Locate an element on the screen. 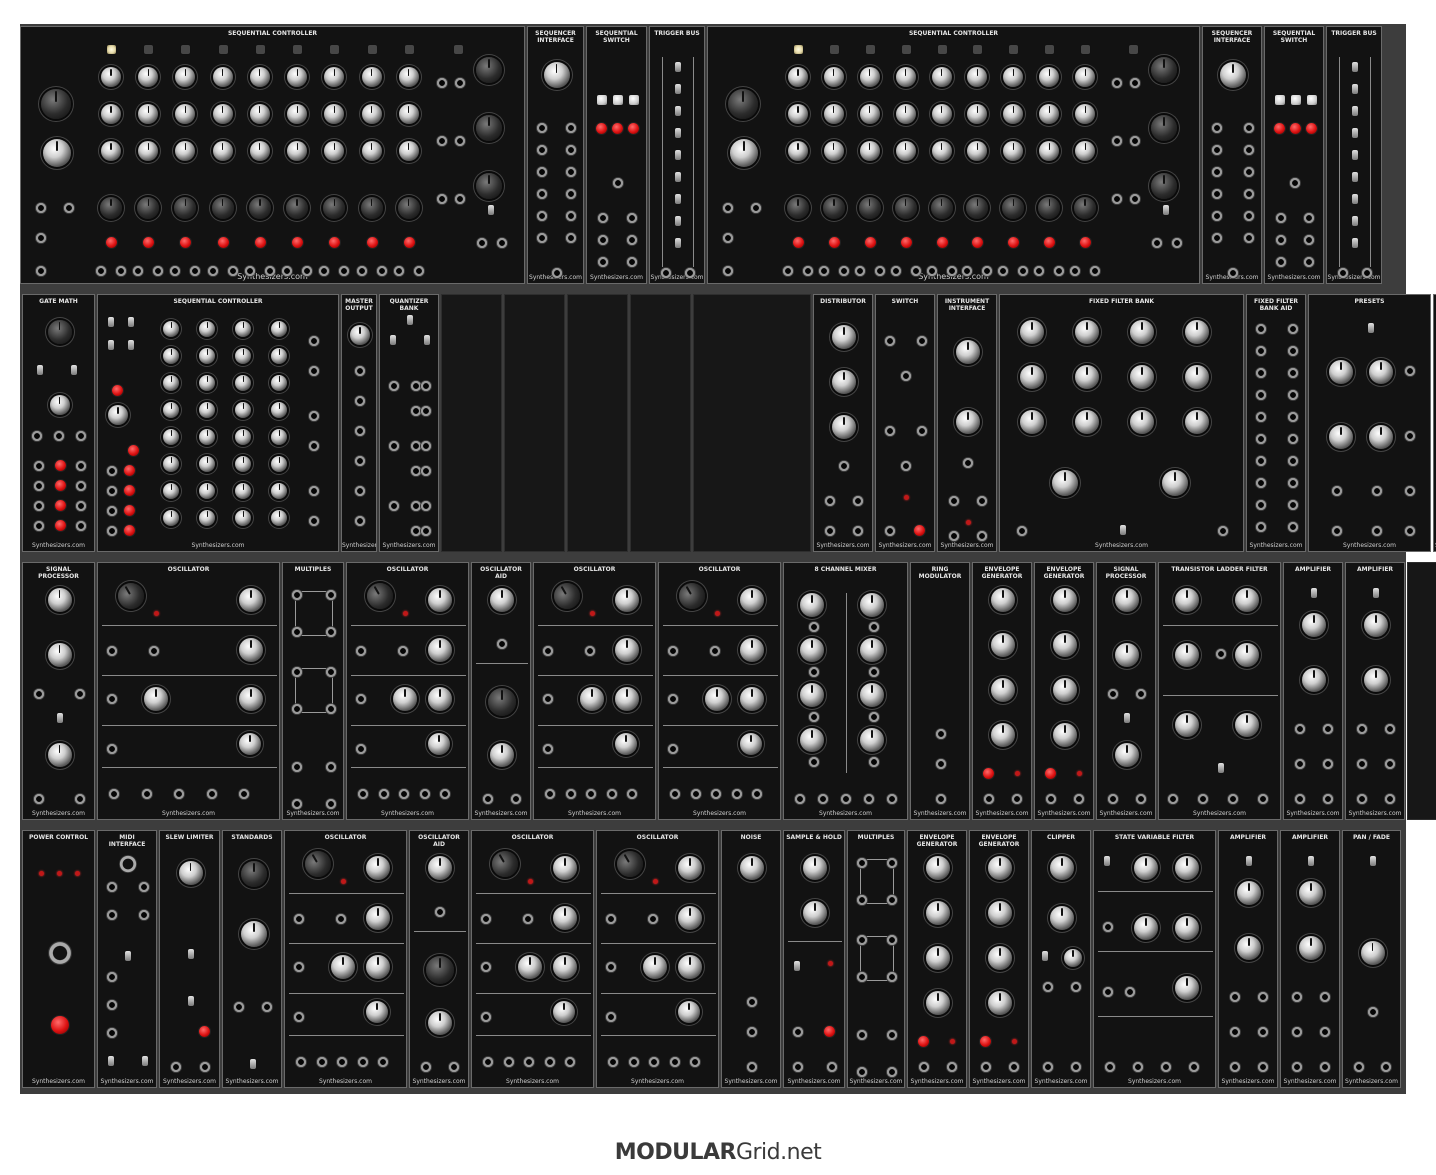 This screenshot has width=1436, height=1175. oscillator-output-jack is located at coordinates (728, 271).